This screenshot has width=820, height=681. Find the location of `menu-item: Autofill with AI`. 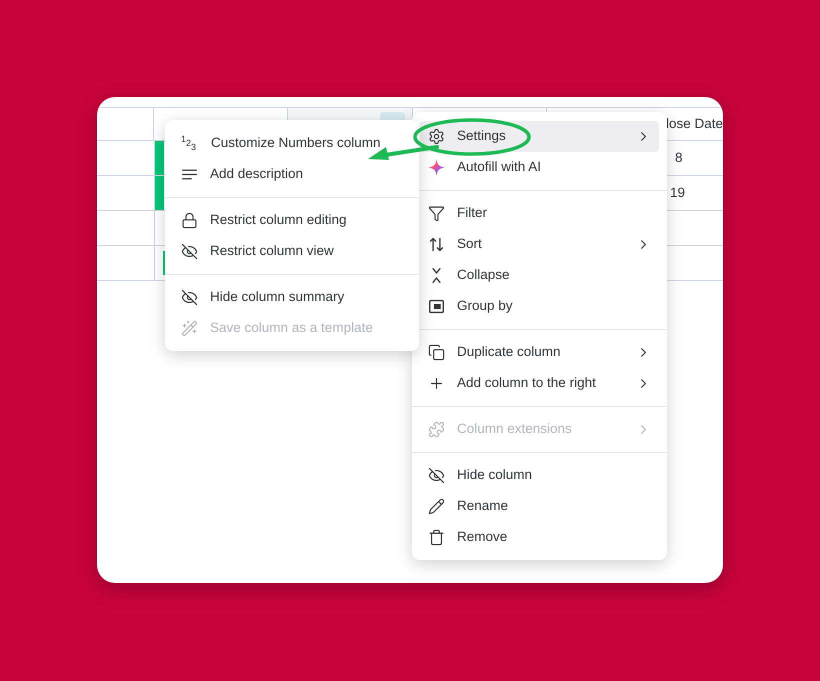

menu-item: Autofill with AI is located at coordinates (539, 167).